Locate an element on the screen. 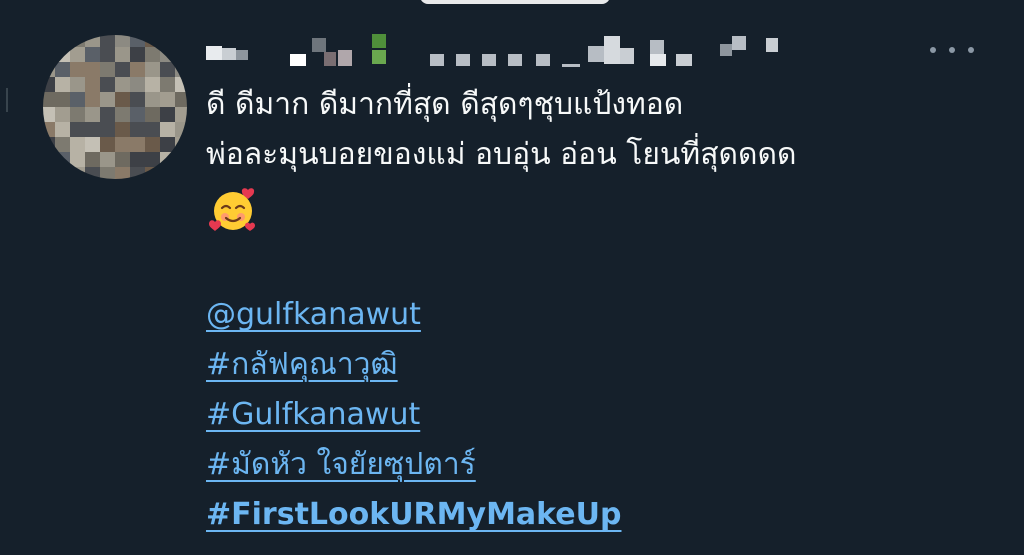  more-options-button is located at coordinates (952, 50).